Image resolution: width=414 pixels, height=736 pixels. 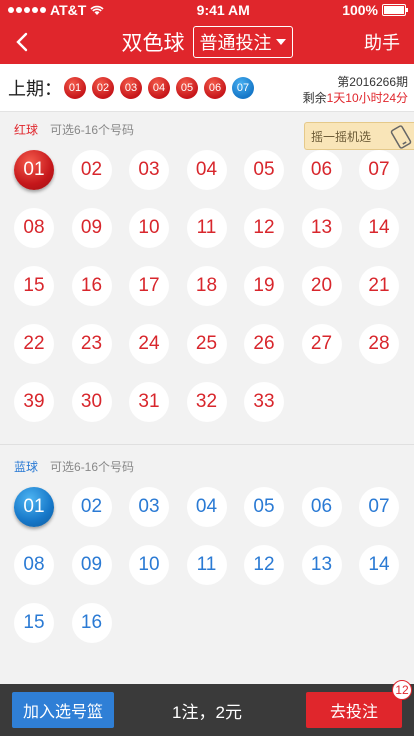 What do you see at coordinates (206, 402) in the screenshot?
I see `red-ball-32: 32` at bounding box center [206, 402].